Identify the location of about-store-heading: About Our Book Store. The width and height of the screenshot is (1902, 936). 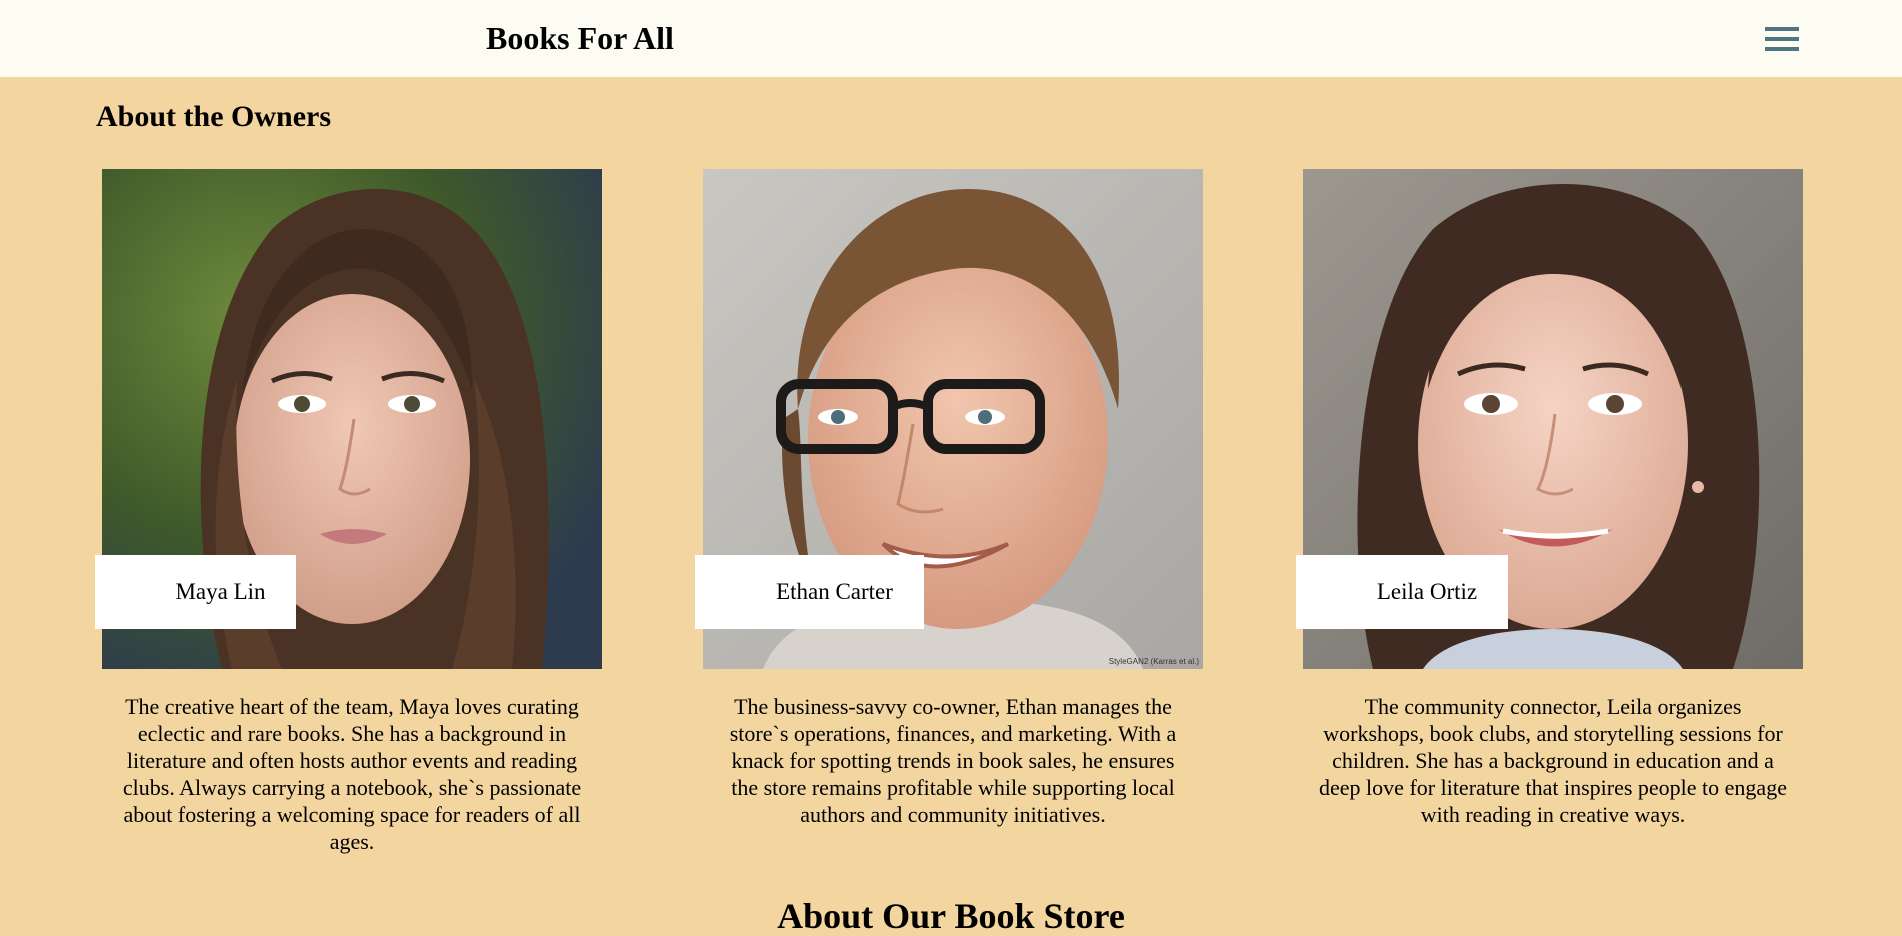
(951, 916).